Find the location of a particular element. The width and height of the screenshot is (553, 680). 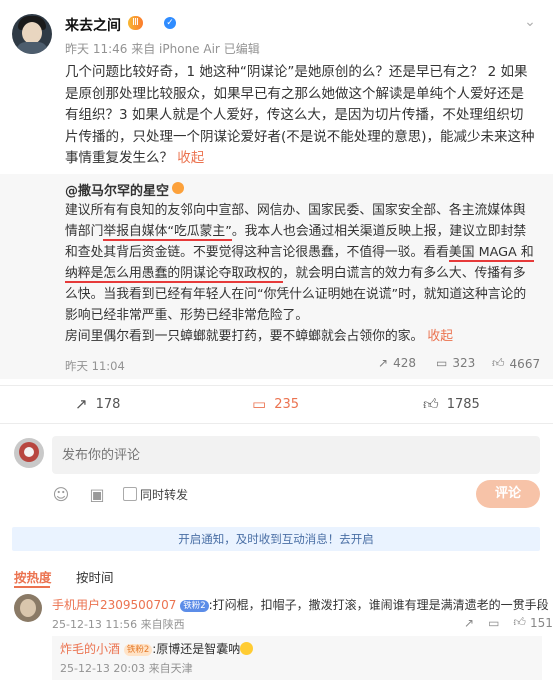

edited-label: 已编辑 is located at coordinates (241, 49).